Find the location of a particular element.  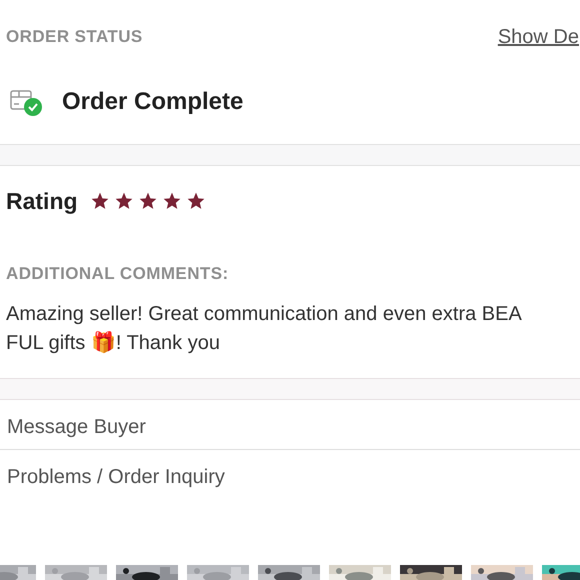

rating-label: Rating is located at coordinates (42, 201).